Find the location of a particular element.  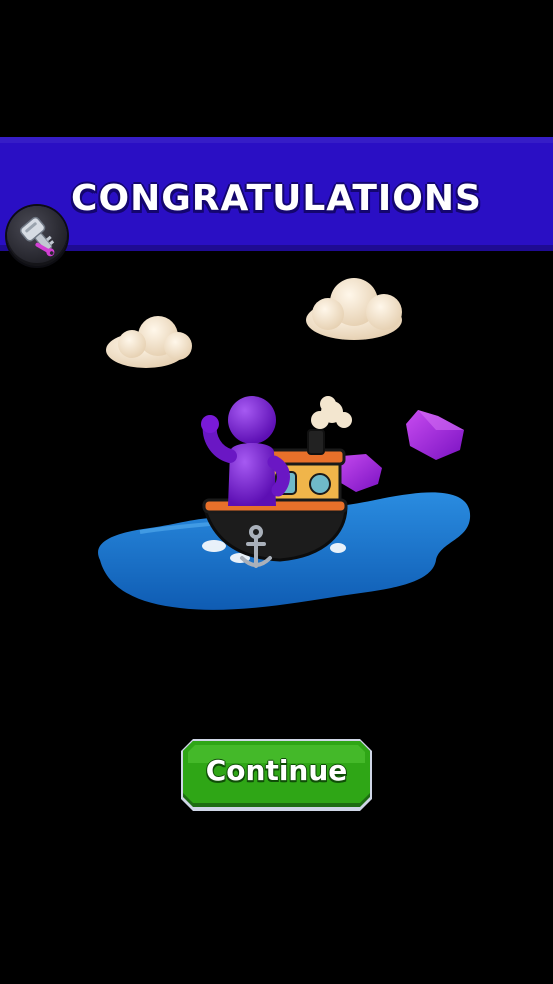

gem-icon is located at coordinates (435, 435).